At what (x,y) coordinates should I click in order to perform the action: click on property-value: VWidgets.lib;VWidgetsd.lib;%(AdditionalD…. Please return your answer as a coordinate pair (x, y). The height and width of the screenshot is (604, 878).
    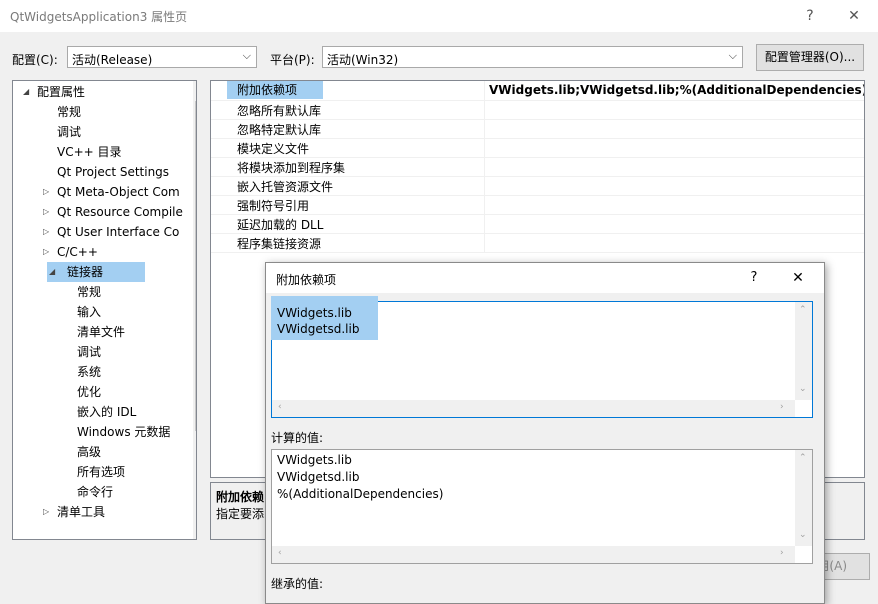
    Looking at the image, I should click on (676, 90).